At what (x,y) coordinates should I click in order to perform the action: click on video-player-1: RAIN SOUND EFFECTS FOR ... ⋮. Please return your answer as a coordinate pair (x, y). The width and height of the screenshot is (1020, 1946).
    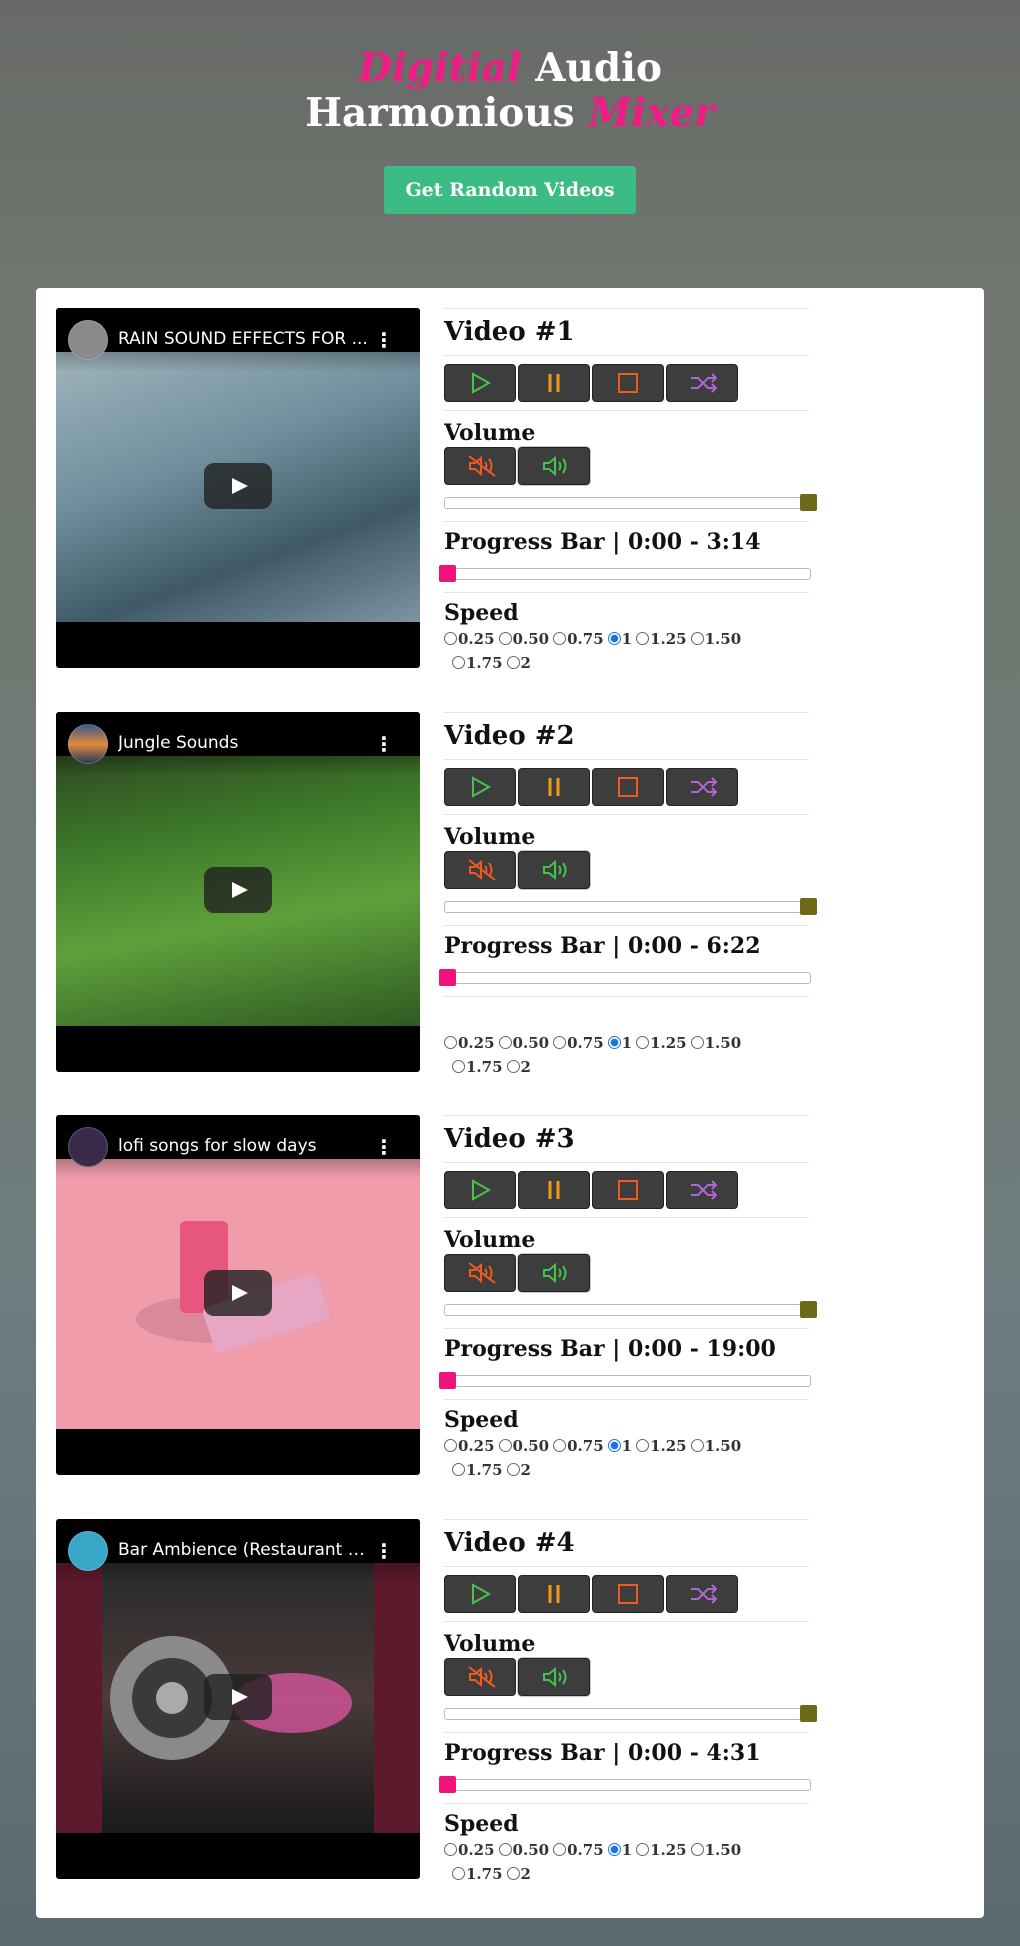
    Looking at the image, I should click on (238, 488).